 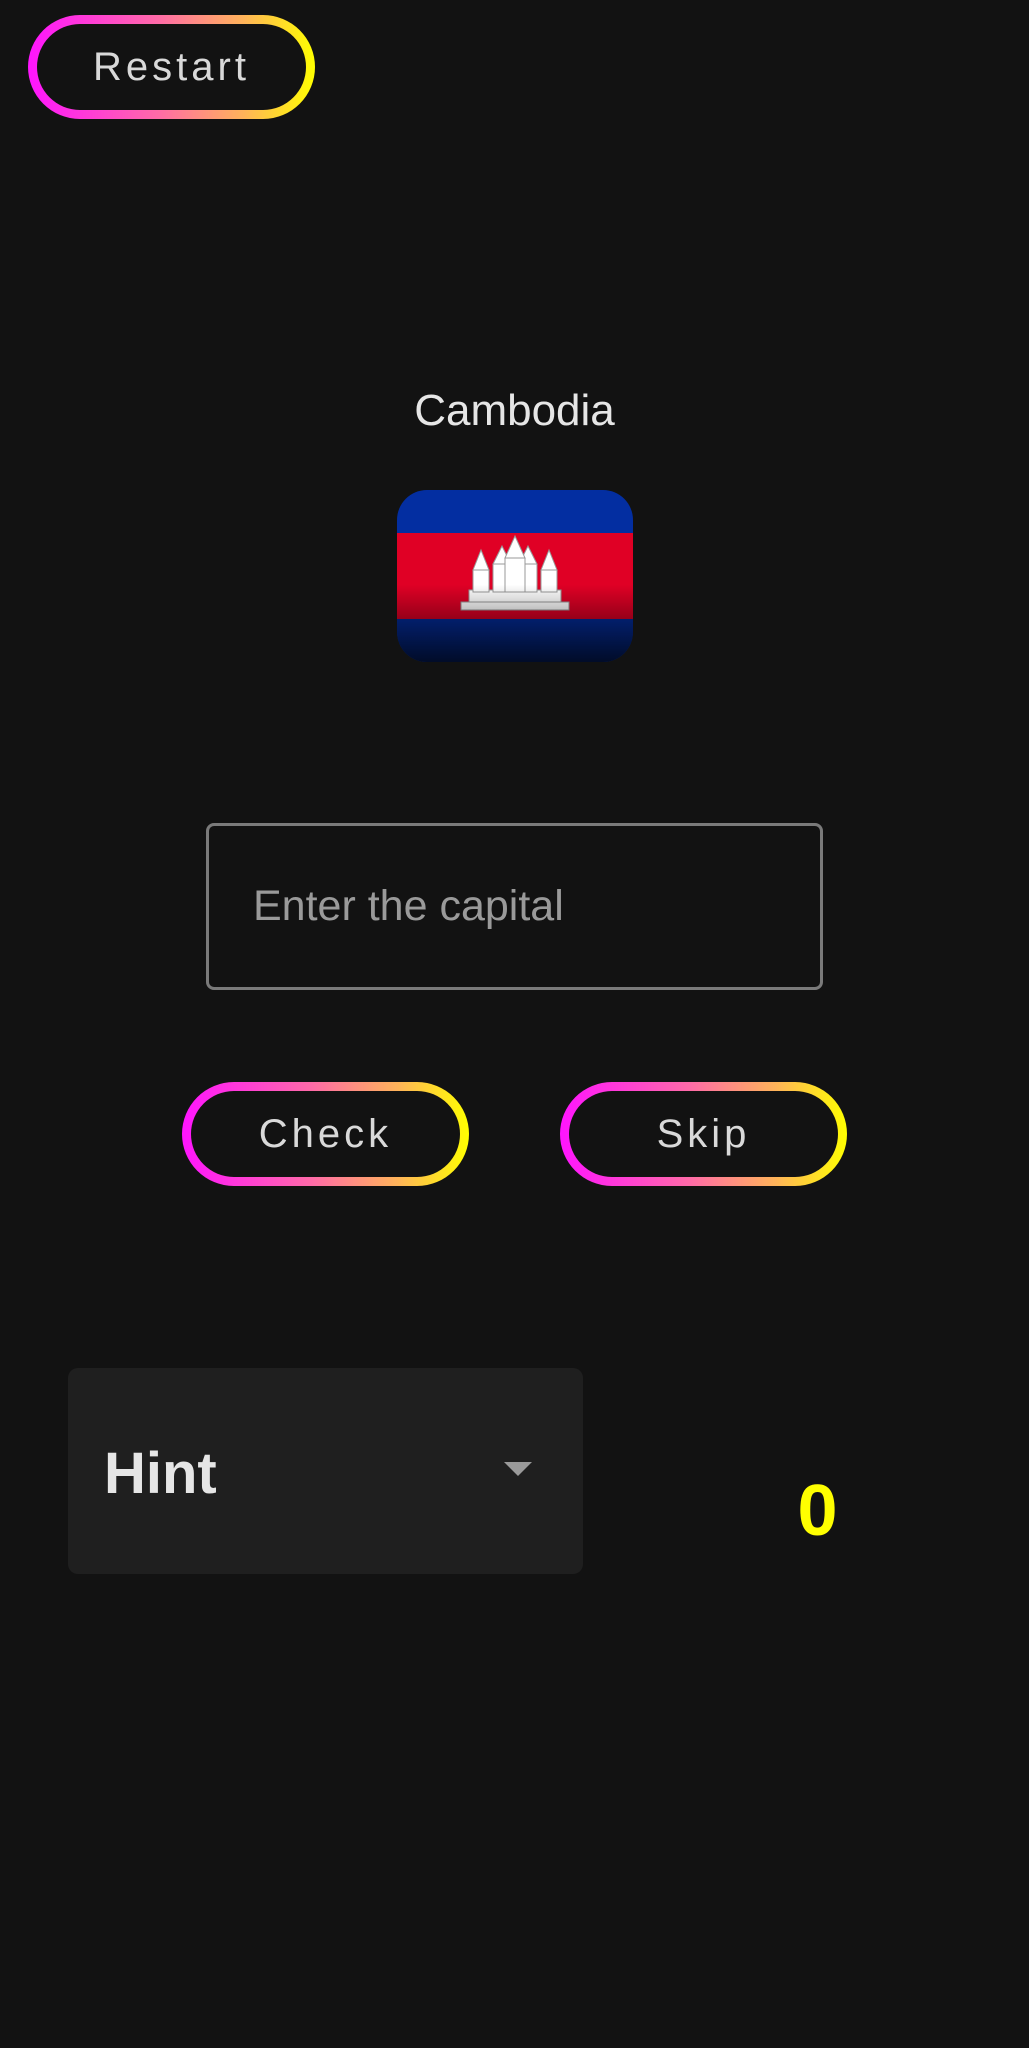 I want to click on check-button: Check, so click(x=325, y=1134).